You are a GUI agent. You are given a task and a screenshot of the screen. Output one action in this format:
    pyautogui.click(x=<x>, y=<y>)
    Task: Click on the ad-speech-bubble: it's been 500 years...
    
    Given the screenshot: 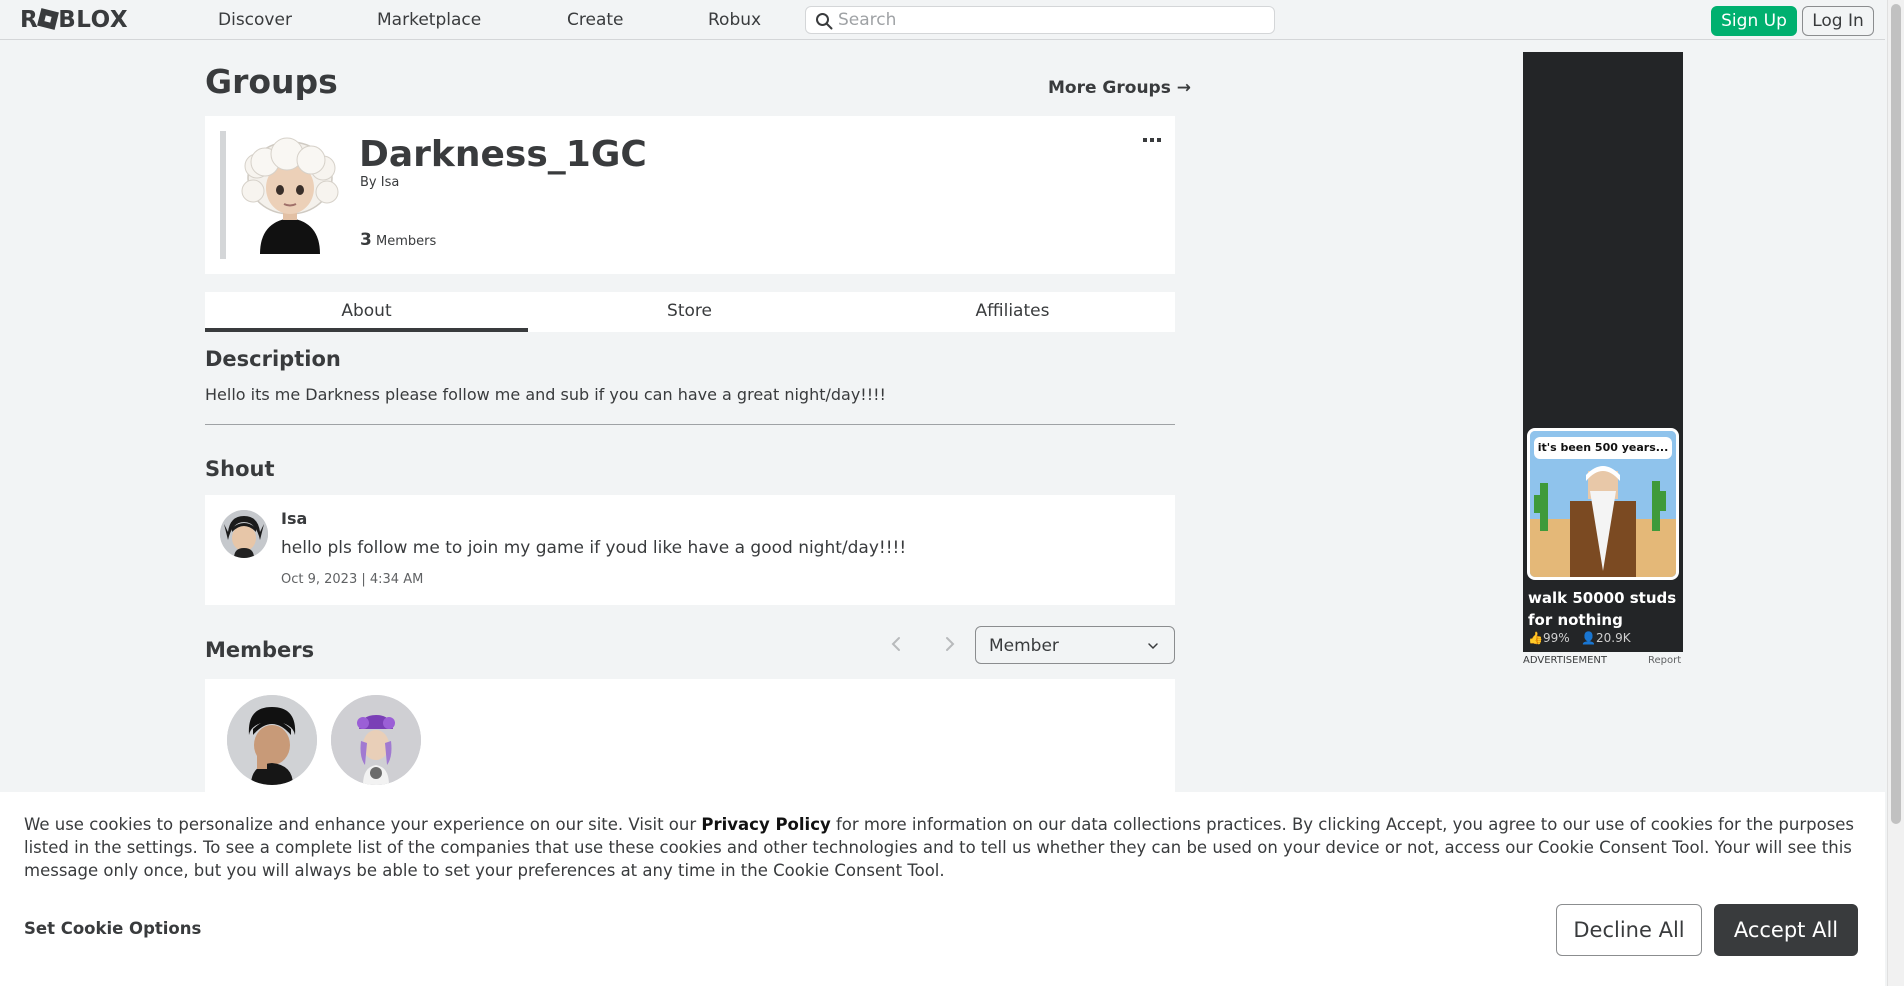 What is the action you would take?
    pyautogui.click(x=1603, y=448)
    